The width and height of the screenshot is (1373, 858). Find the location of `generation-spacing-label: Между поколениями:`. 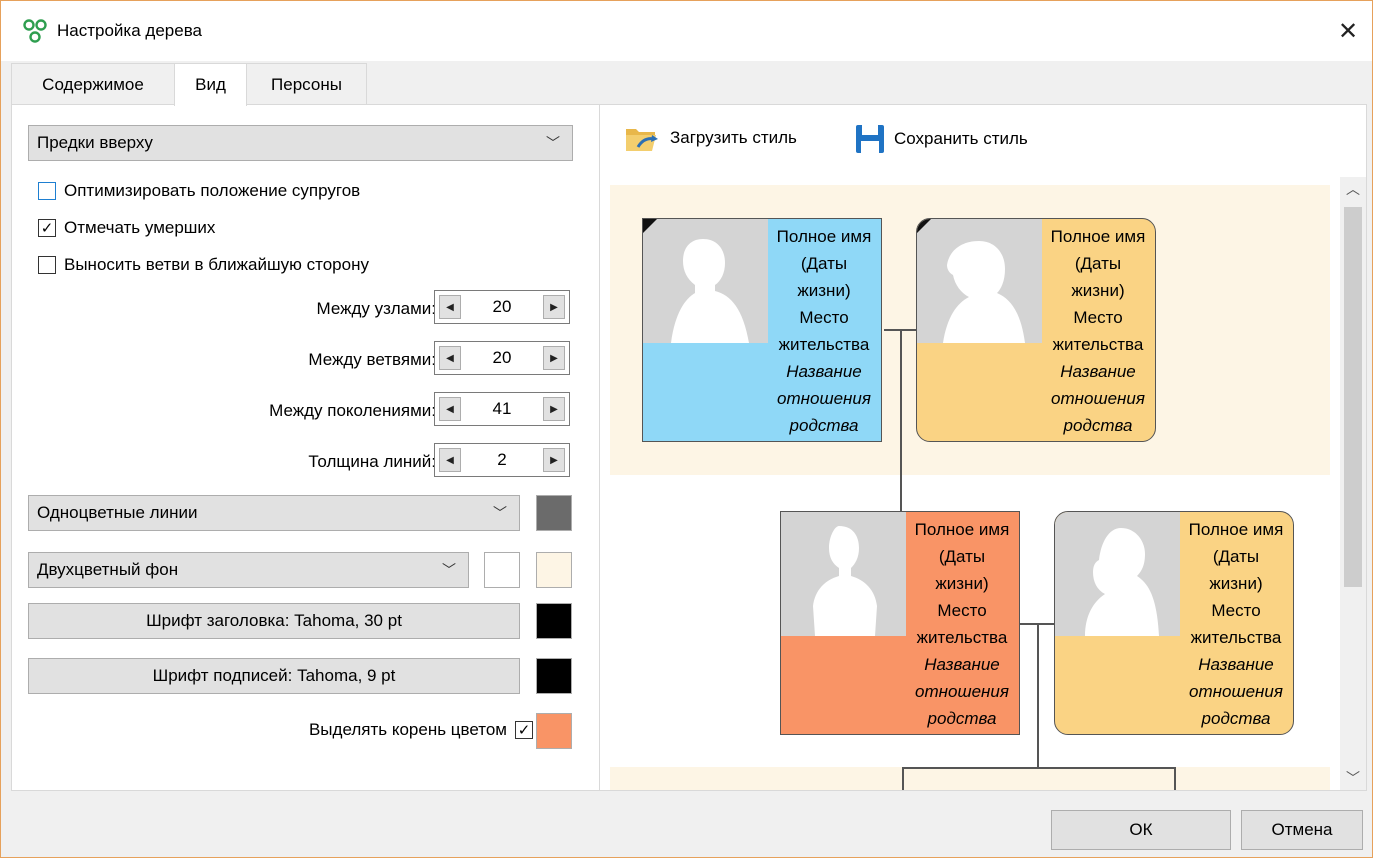

generation-spacing-label: Между поколениями: is located at coordinates (352, 410).